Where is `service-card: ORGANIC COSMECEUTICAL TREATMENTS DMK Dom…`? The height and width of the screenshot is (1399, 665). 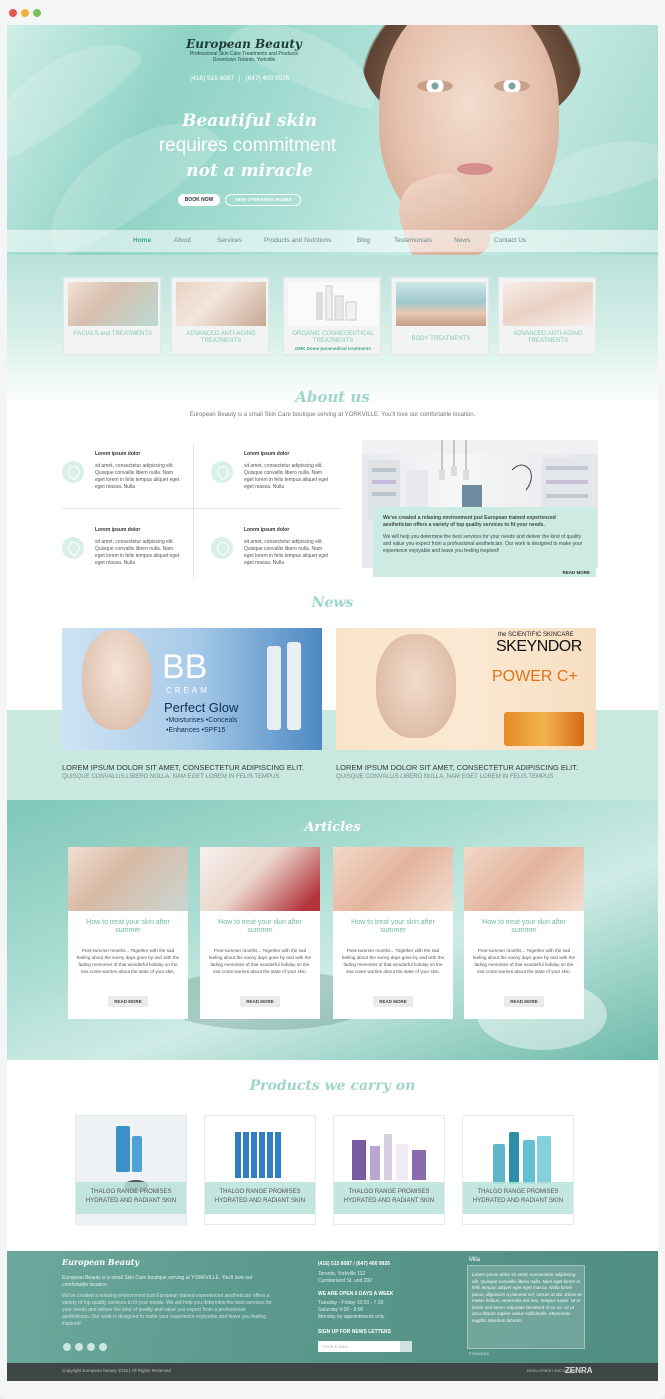
service-card: ORGANIC COSMECEUTICAL TREATMENTS DMK Dom… is located at coordinates (332, 316).